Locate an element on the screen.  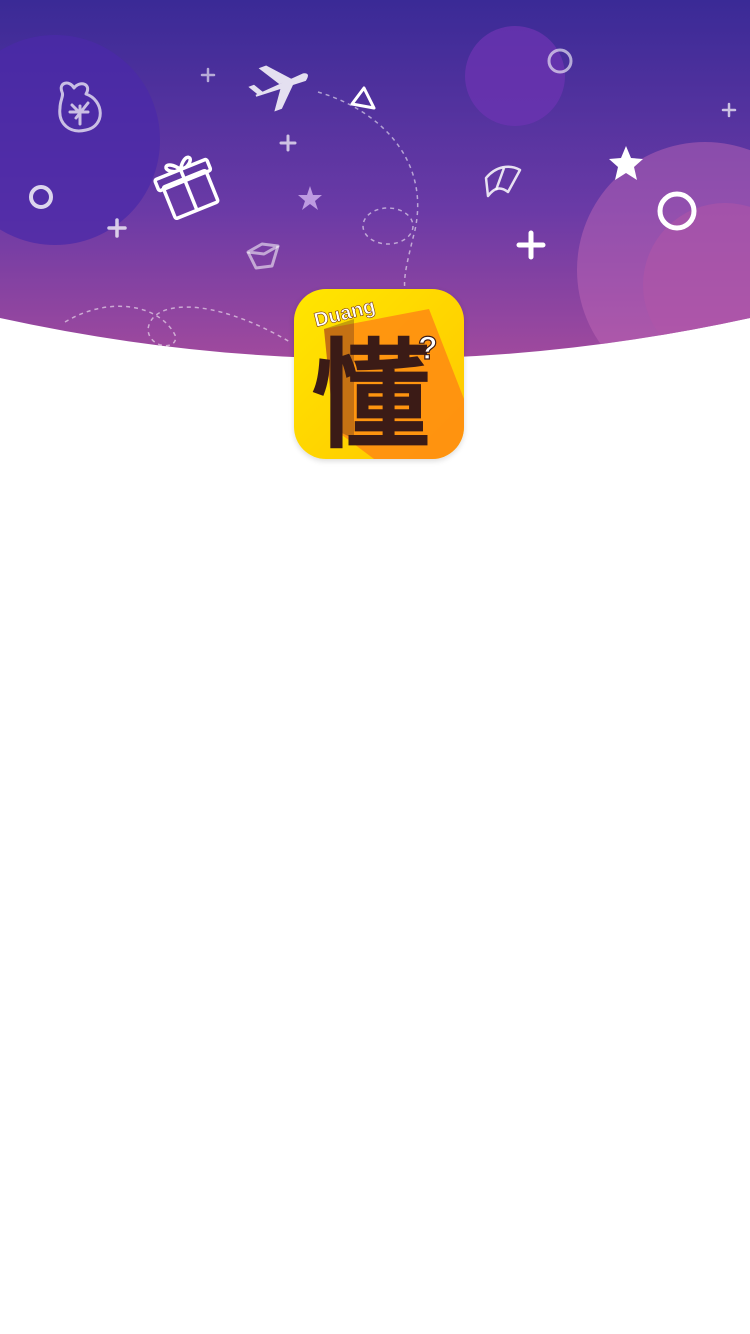
app-logo: Duang 懂 ? is located at coordinates (379, 374).